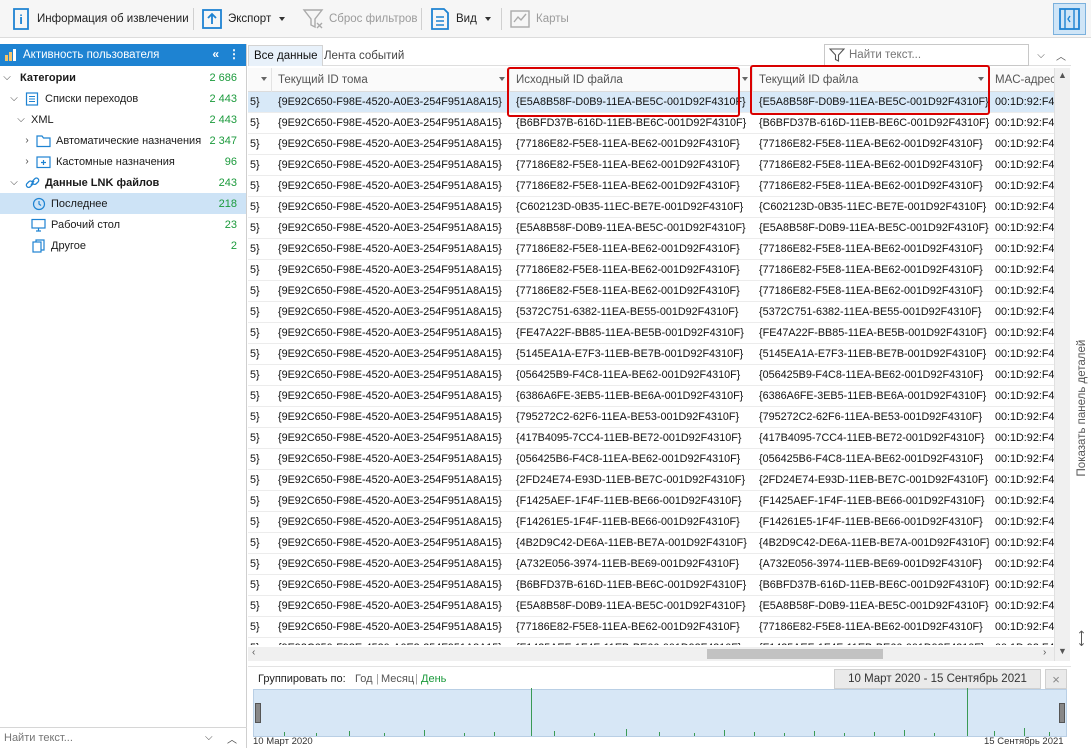  What do you see at coordinates (123, 161) in the screenshot?
I see `tree-item-custom-destinations: › Кастомные назначения 96` at bounding box center [123, 161].